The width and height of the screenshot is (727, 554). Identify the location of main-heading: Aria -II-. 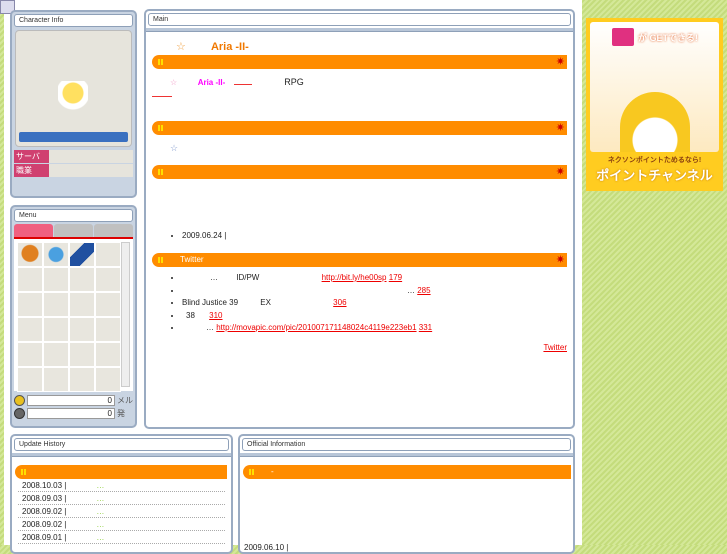
(229, 47).